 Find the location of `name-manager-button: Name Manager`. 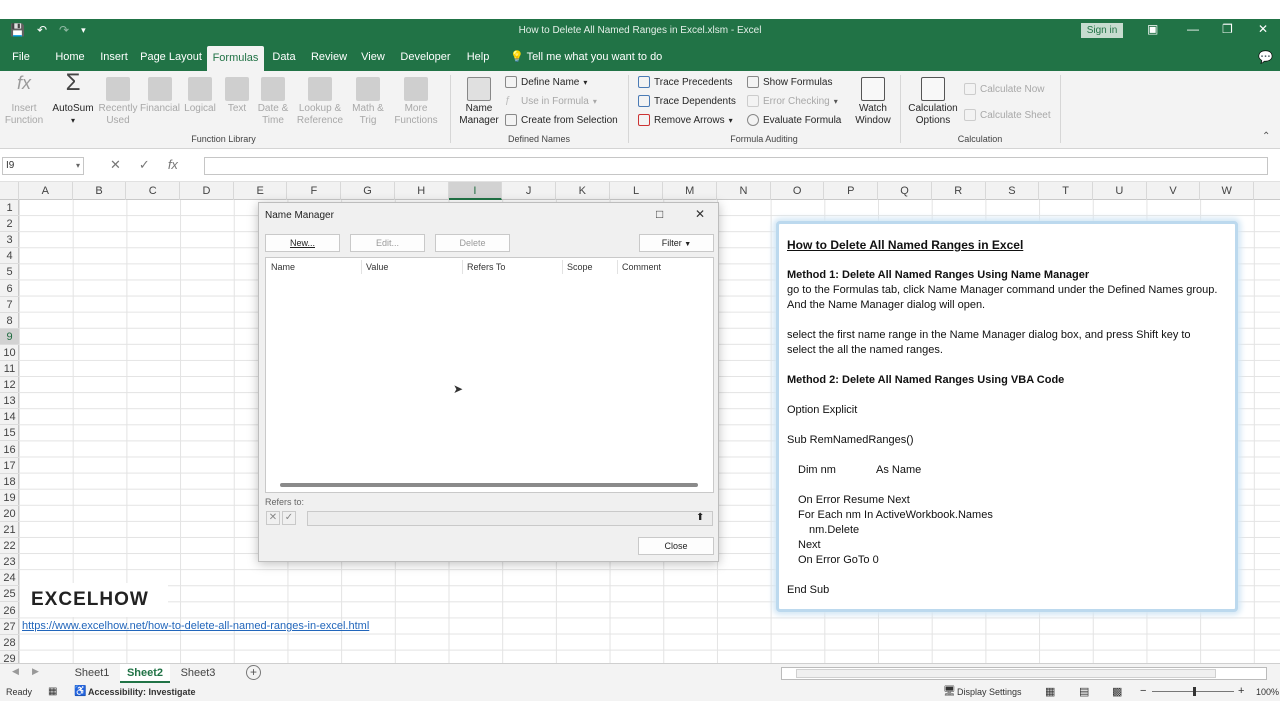

name-manager-button: Name Manager is located at coordinates (479, 102).